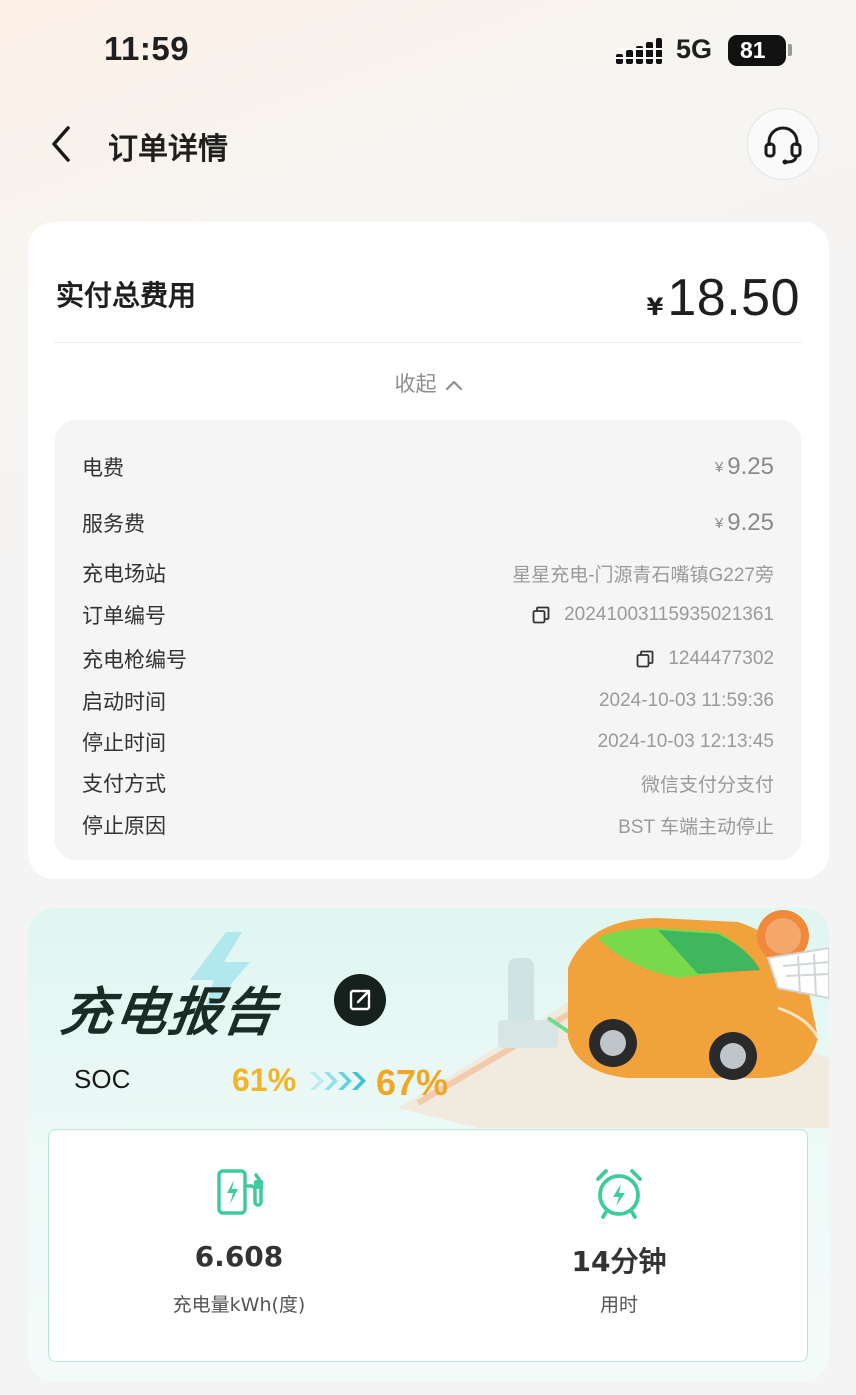 This screenshot has height=1395, width=856. I want to click on detail-label: 充电场站, so click(124, 574).